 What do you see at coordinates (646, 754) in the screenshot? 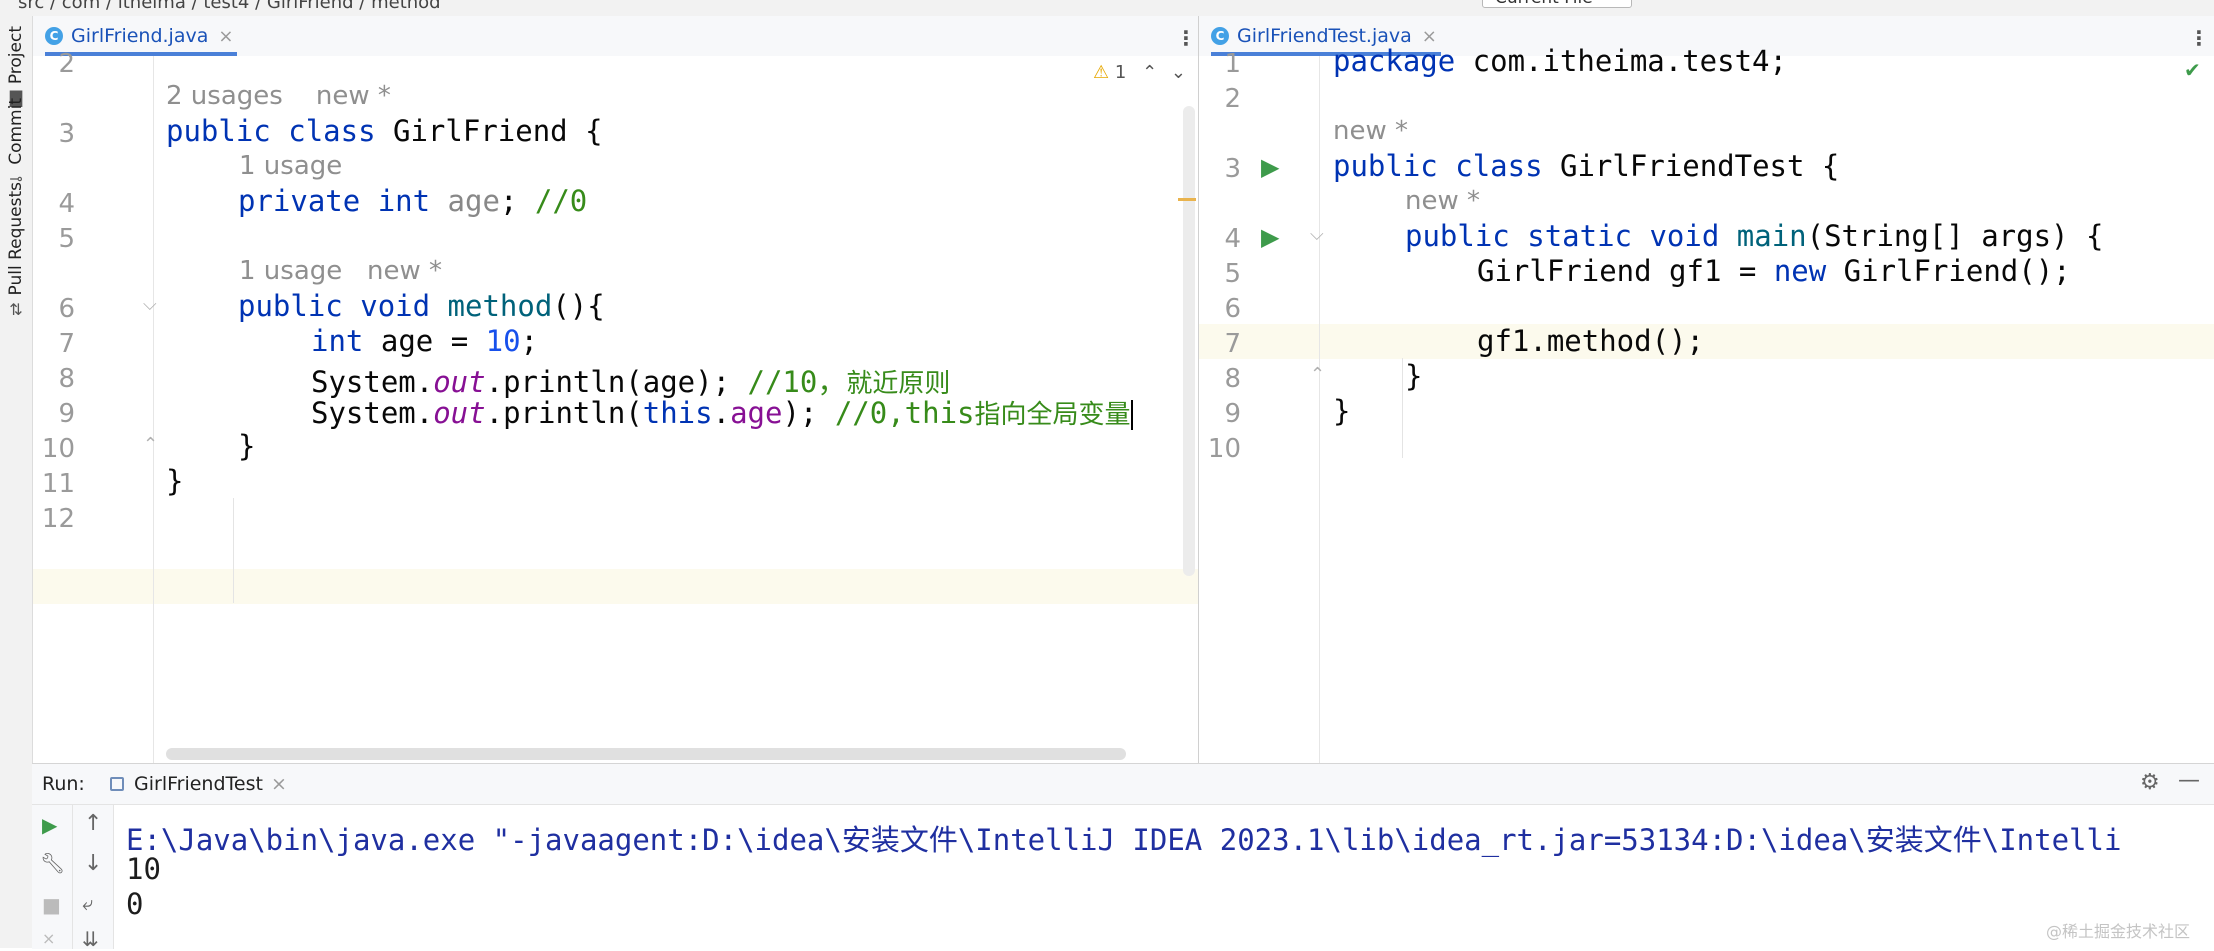
I see `horizontal-scrollbar` at bounding box center [646, 754].